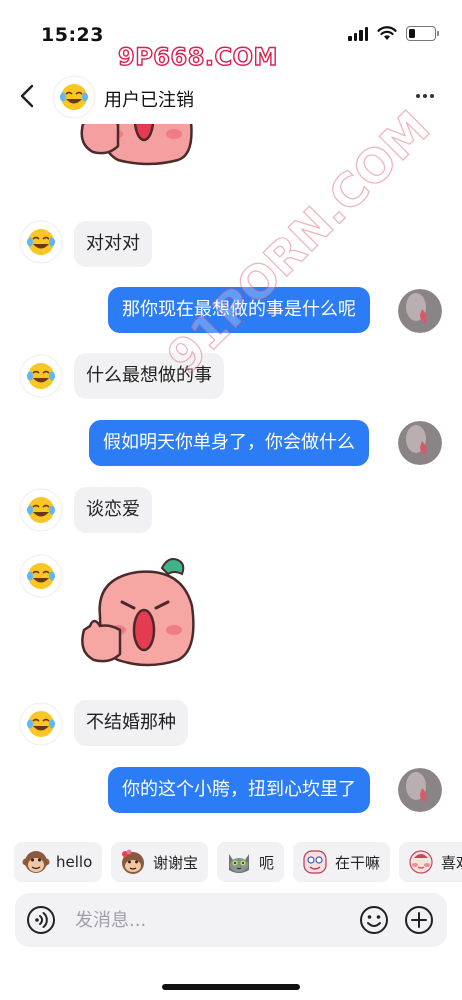 This screenshot has height=1000, width=462. Describe the element at coordinates (229, 443) in the screenshot. I see `message-bubble-outgoing: 假如明天你单身了，你会做什么` at that location.